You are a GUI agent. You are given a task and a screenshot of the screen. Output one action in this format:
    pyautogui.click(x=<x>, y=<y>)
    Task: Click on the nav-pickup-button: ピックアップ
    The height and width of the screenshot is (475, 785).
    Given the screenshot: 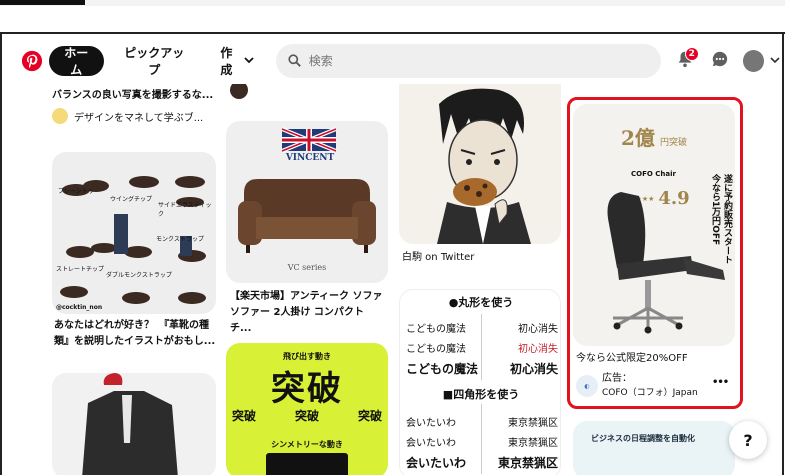 What is the action you would take?
    pyautogui.click(x=155, y=61)
    